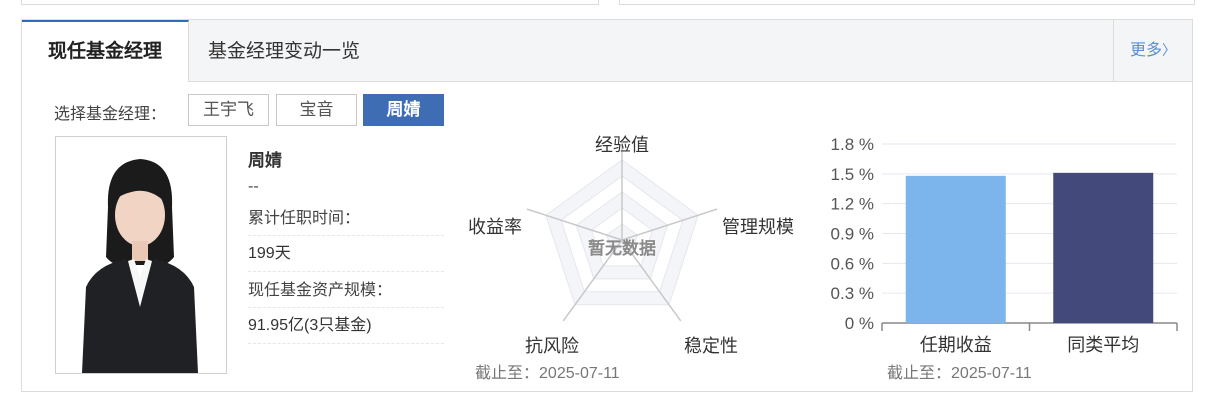 The width and height of the screenshot is (1206, 409). Describe the element at coordinates (346, 218) in the screenshot. I see `tenure-label: 累计任职时间：` at that location.